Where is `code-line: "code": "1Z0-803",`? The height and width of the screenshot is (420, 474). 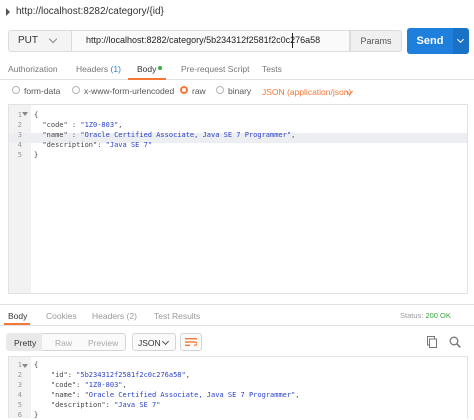 code-line: "code": "1Z0-803", is located at coordinates (80, 385).